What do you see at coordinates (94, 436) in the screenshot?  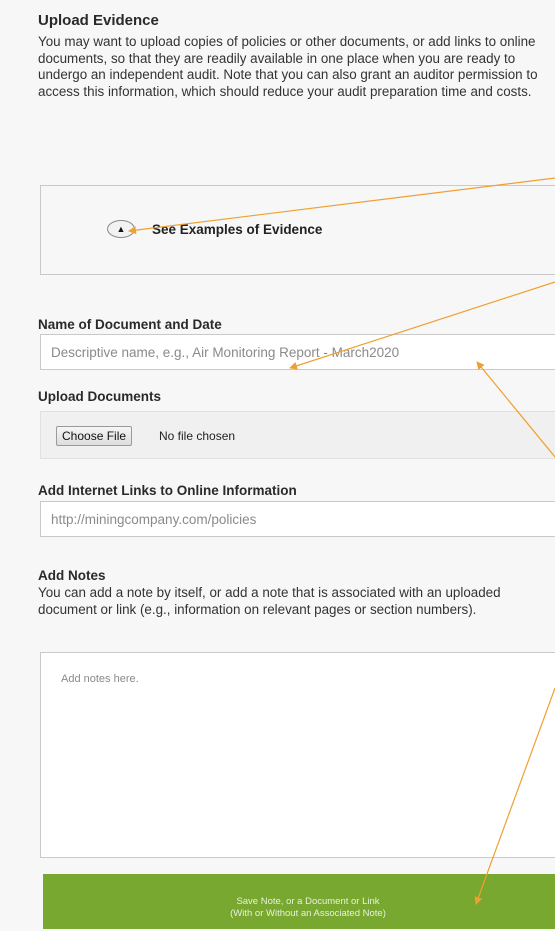 I see `choose-file-button: Choose File` at bounding box center [94, 436].